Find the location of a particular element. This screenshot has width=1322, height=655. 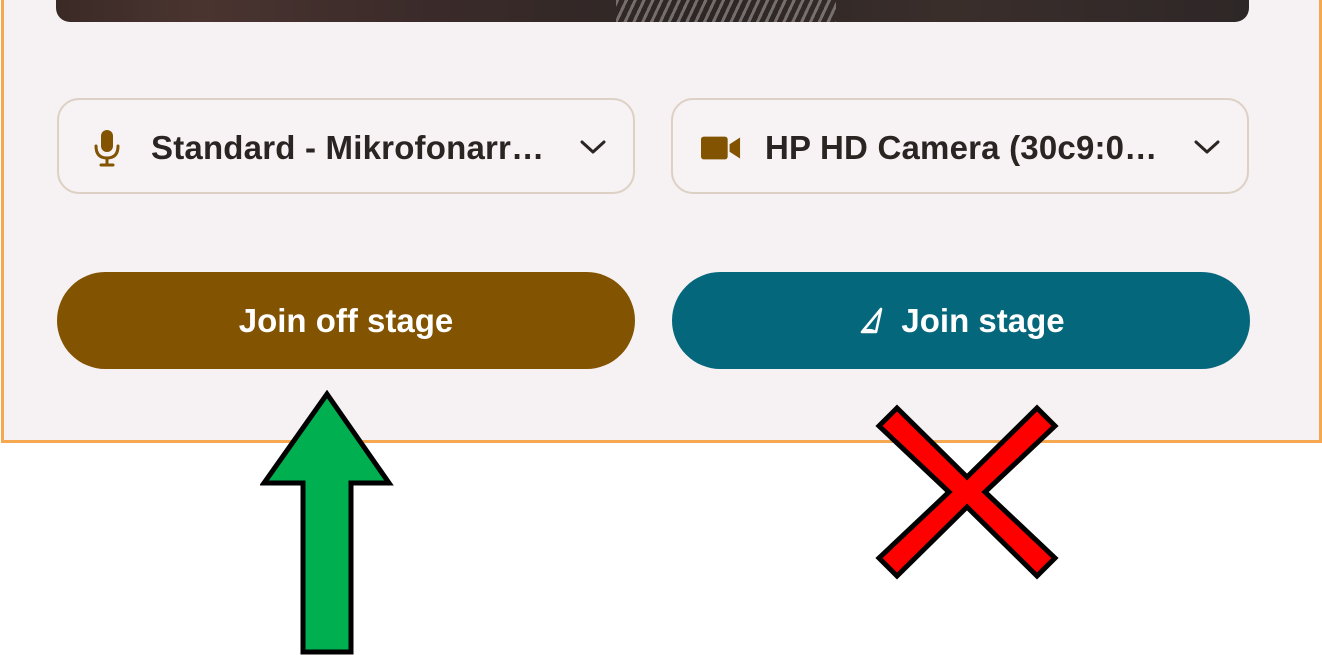

video-preview is located at coordinates (652, 11).